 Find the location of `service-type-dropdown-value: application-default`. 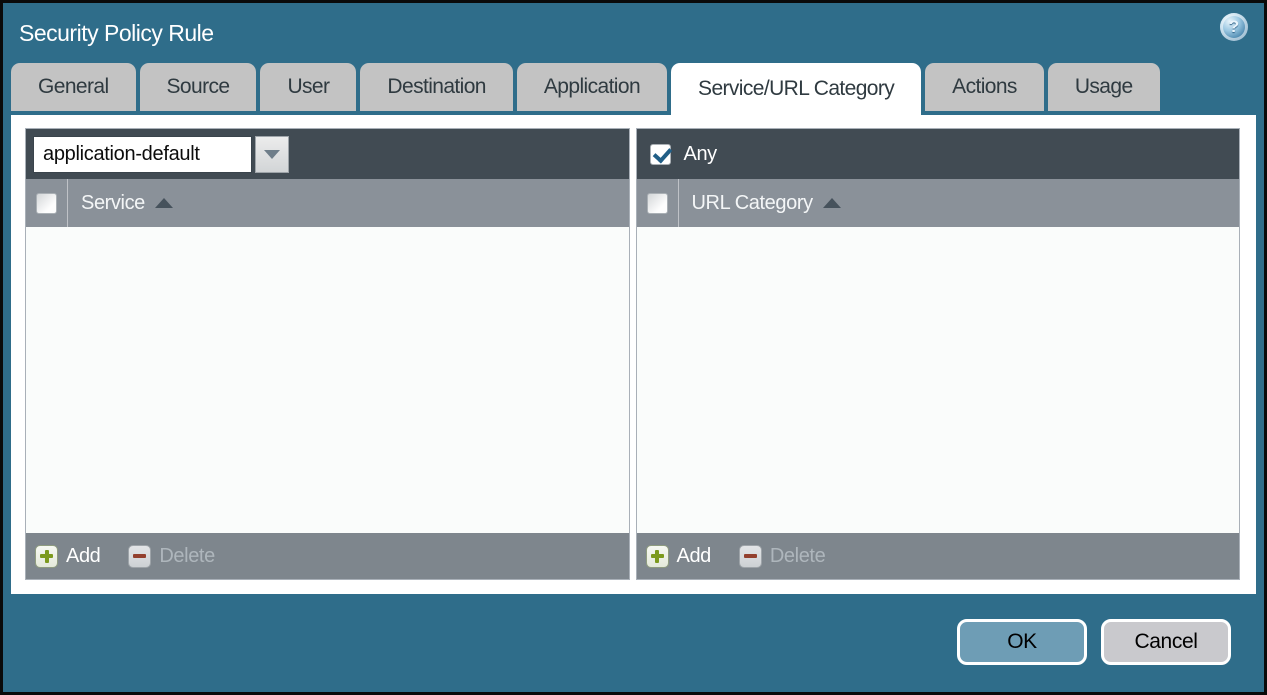

service-type-dropdown-value: application-default is located at coordinates (142, 154).